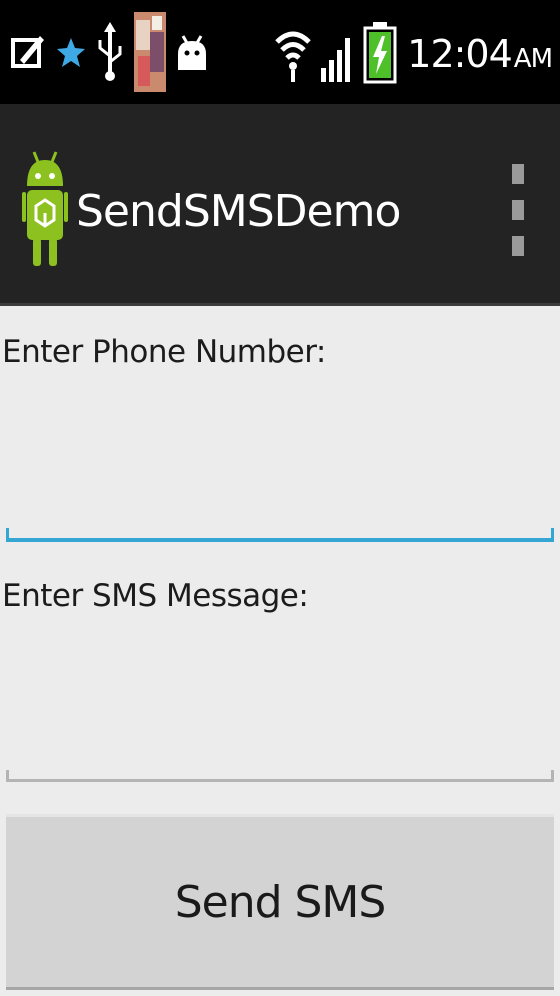  What do you see at coordinates (192, 54) in the screenshot?
I see `android-bug-icon` at bounding box center [192, 54].